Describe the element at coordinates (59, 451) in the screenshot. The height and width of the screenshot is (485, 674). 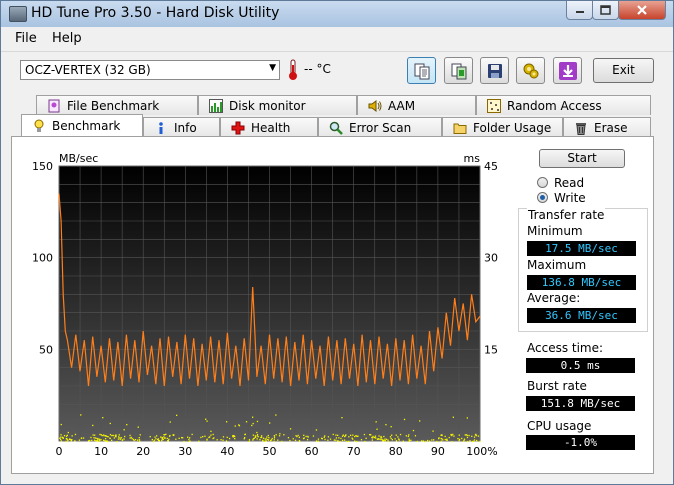
I see `x-tick-label: 0` at that location.